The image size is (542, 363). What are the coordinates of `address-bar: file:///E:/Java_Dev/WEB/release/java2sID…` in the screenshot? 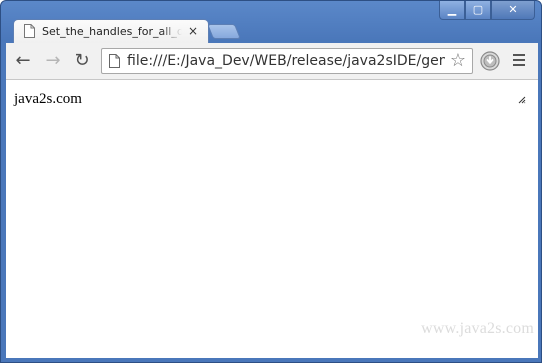 It's located at (287, 61).